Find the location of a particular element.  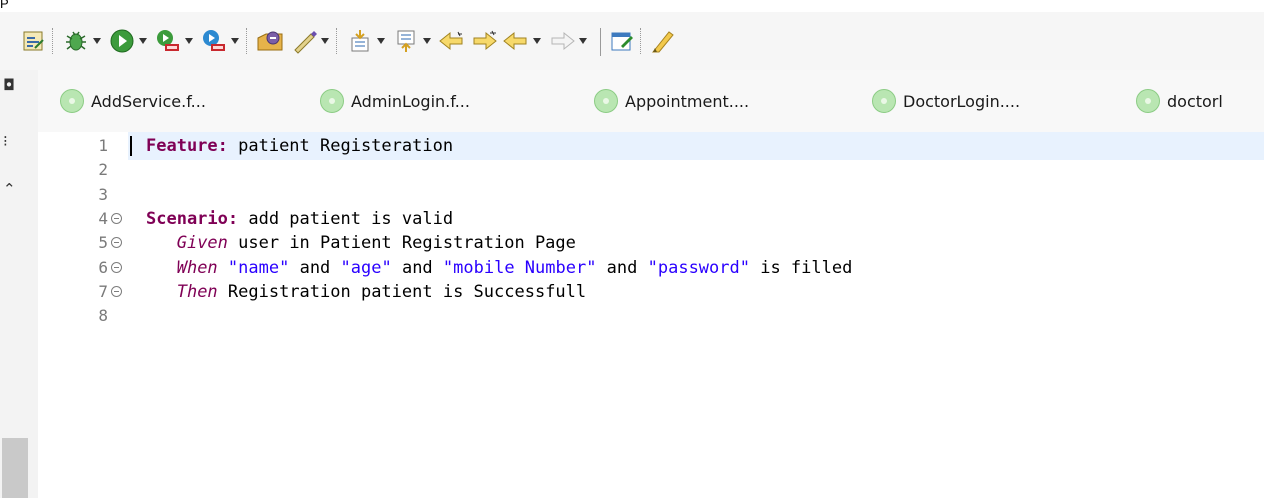

forward-dropdown-arrow is located at coordinates (583, 41).